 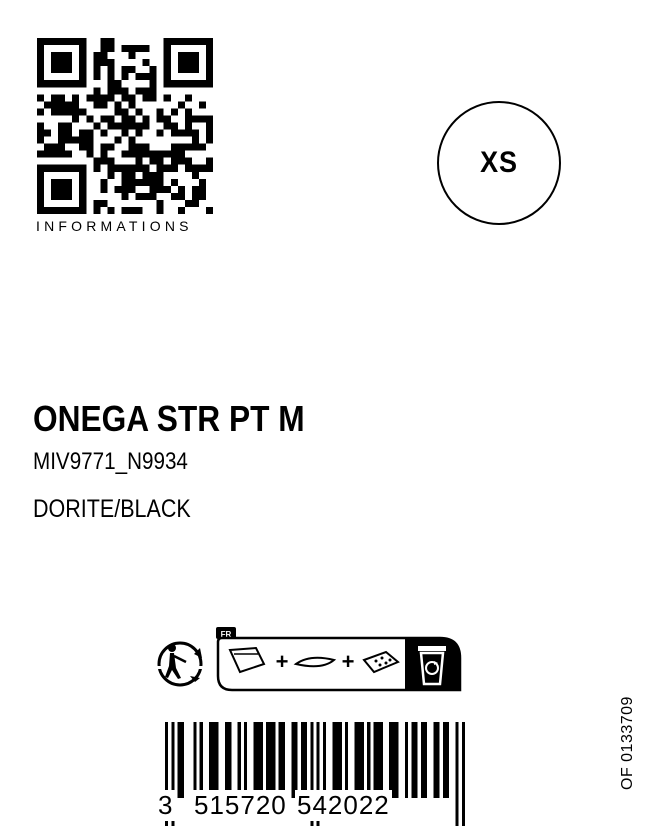 What do you see at coordinates (167, 805) in the screenshot?
I see `barcode-first-digit: 3` at bounding box center [167, 805].